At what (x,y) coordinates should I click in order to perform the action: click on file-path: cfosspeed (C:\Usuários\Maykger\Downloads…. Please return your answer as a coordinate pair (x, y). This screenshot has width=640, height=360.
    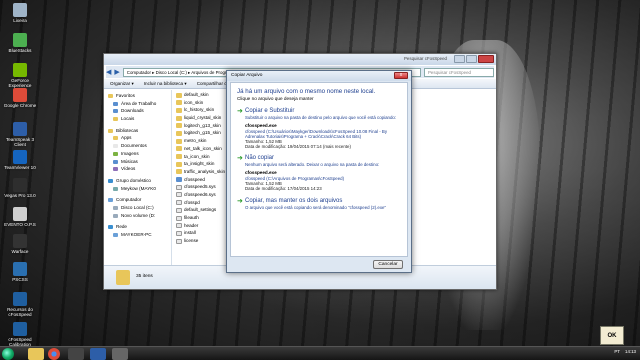
    Looking at the image, I should click on (316, 133).